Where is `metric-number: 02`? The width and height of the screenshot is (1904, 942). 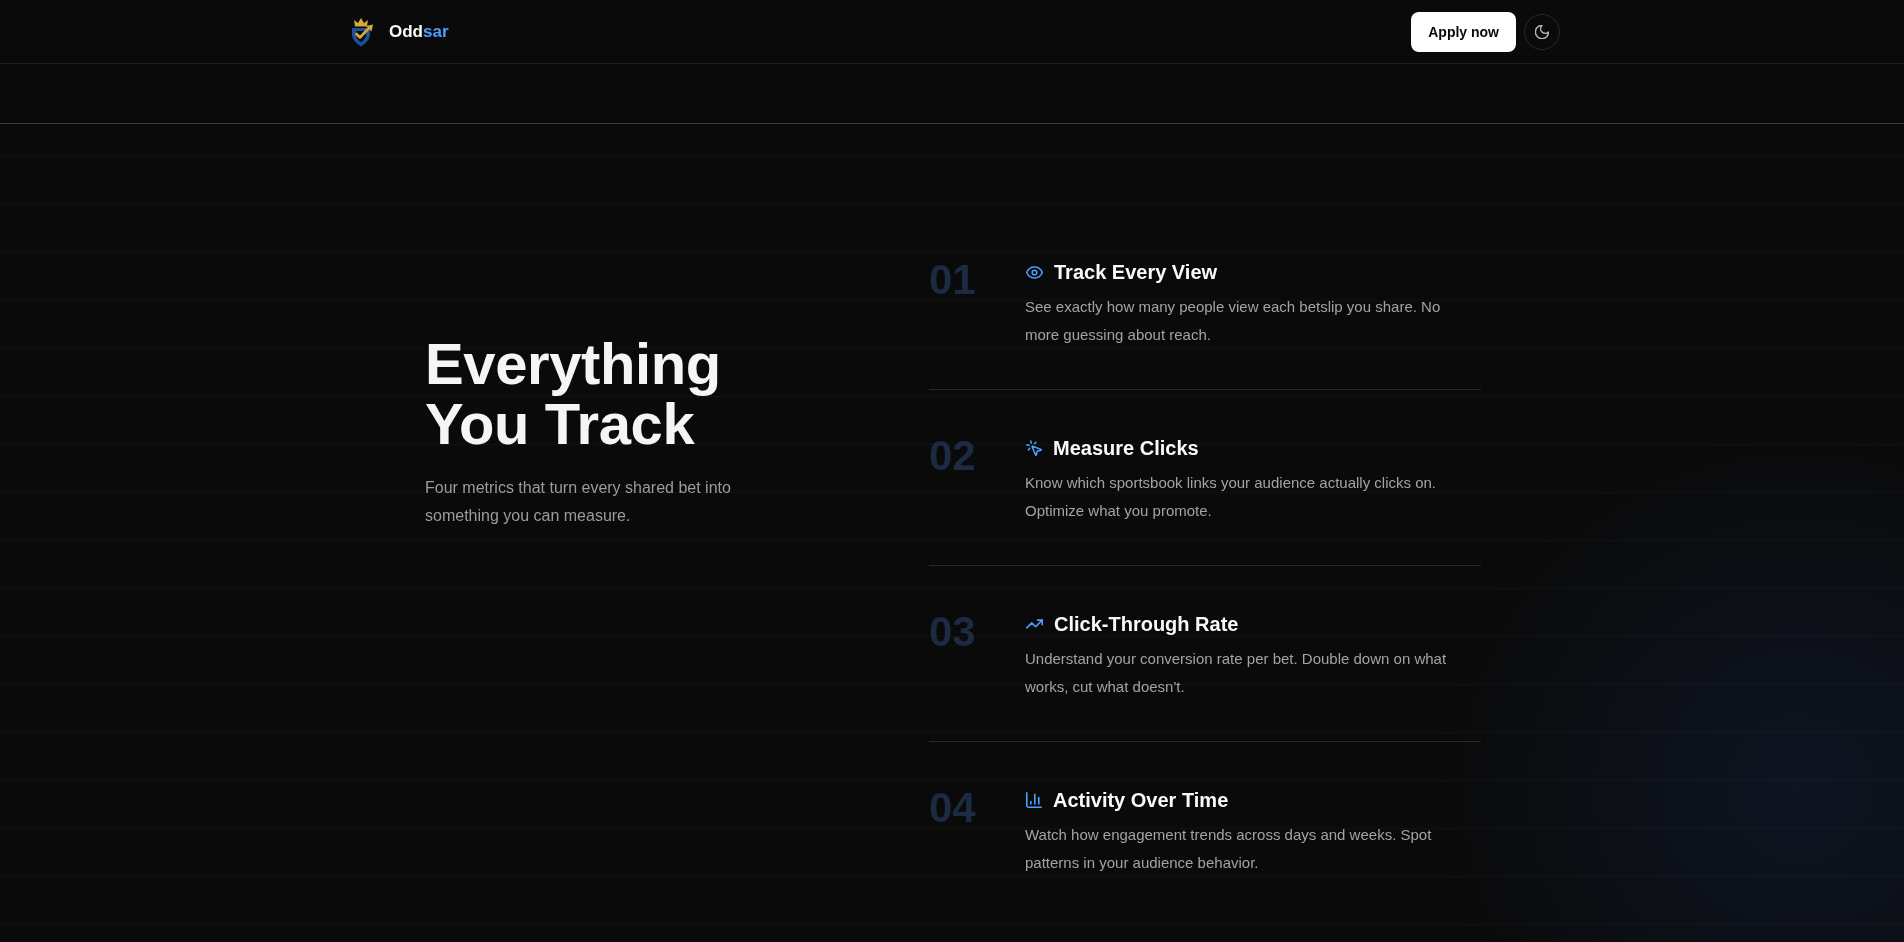 metric-number: 02 is located at coordinates (952, 456).